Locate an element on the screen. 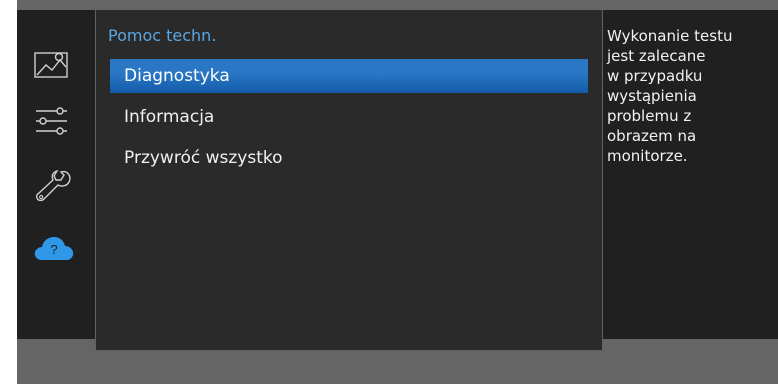  help-description-line: w przypadku is located at coordinates (655, 76).